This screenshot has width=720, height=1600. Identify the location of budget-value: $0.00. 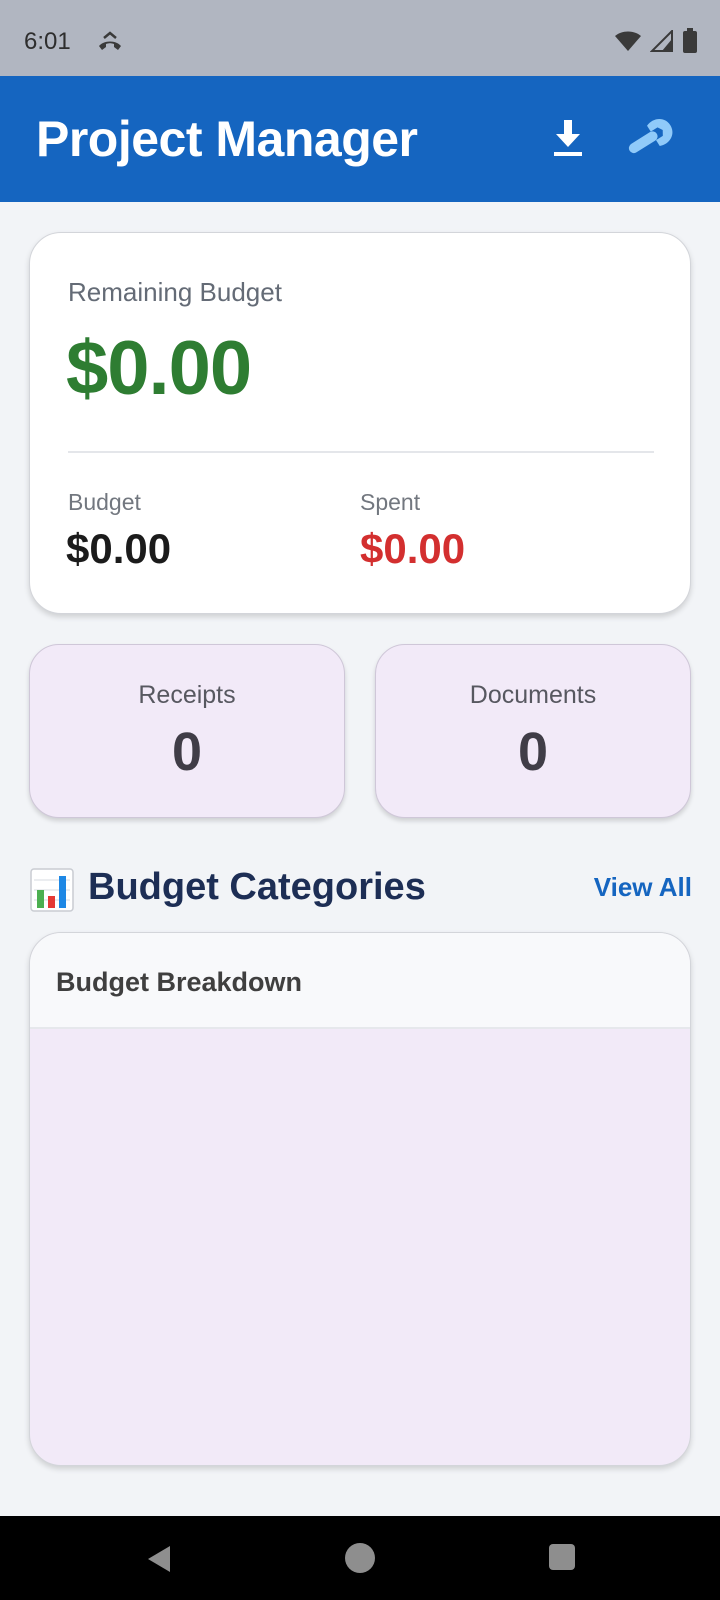
(119, 548).